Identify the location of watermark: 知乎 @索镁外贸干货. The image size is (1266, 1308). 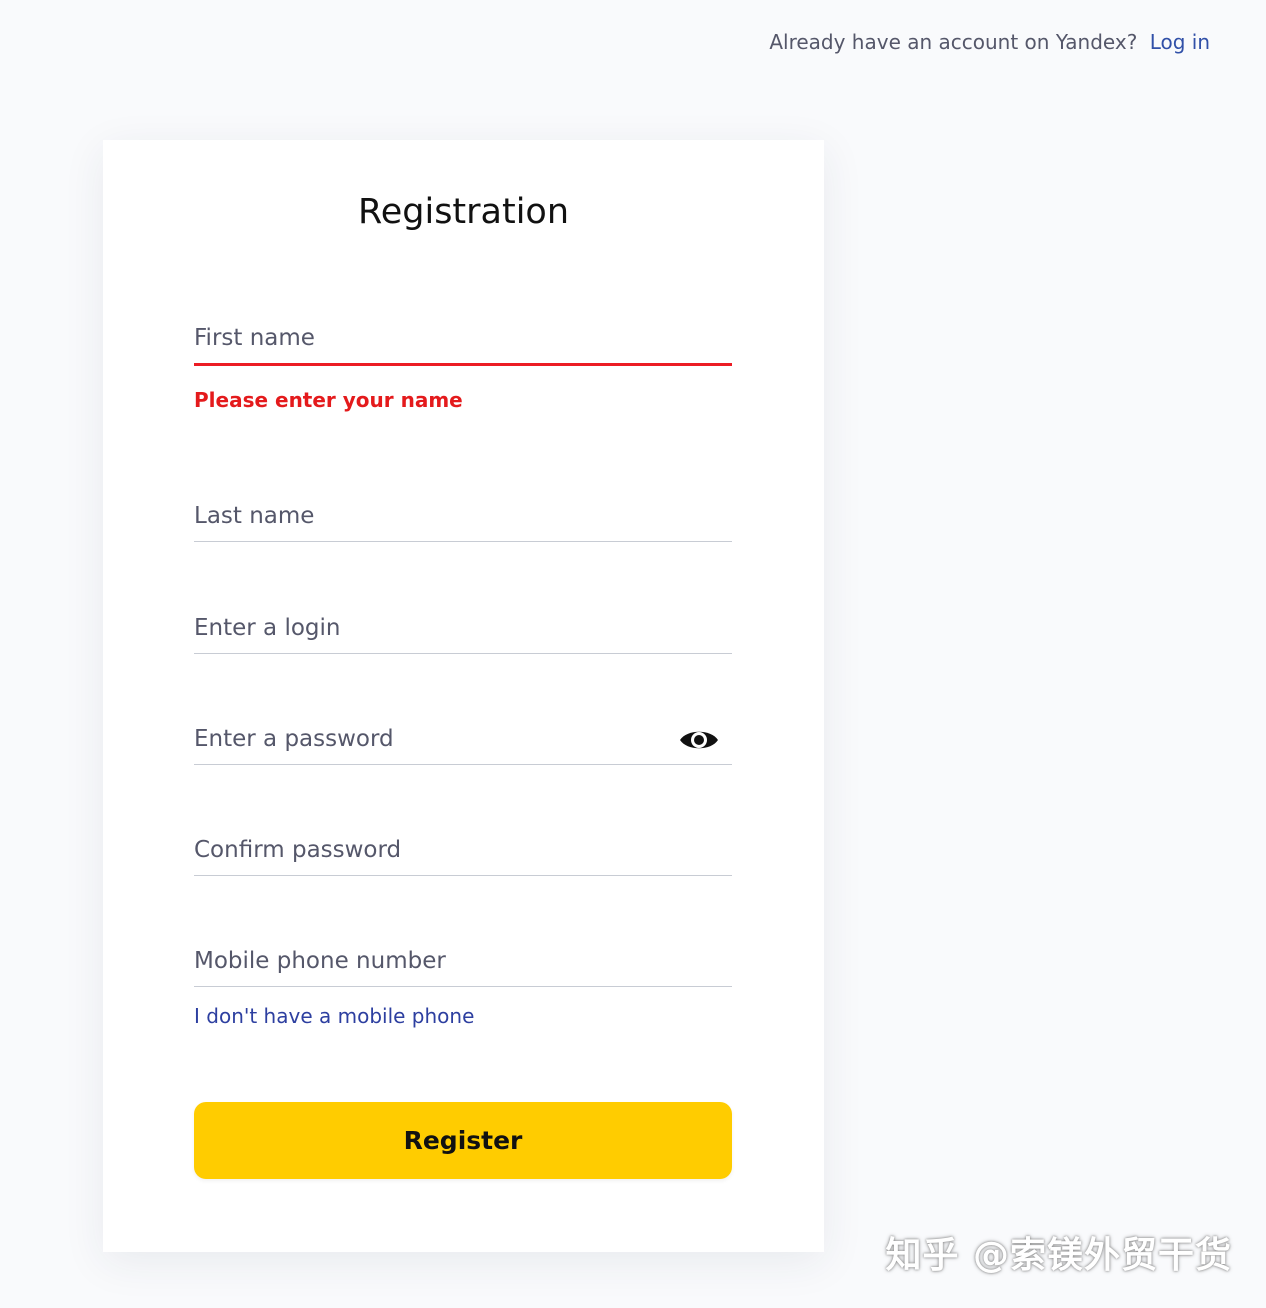
(1058, 1255).